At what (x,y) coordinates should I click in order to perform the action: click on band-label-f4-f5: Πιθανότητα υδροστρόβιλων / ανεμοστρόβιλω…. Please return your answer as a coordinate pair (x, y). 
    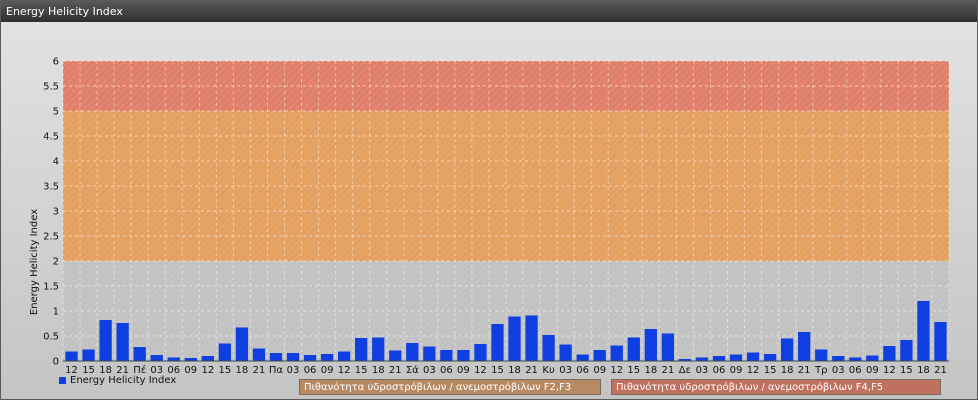
    Looking at the image, I should click on (776, 387).